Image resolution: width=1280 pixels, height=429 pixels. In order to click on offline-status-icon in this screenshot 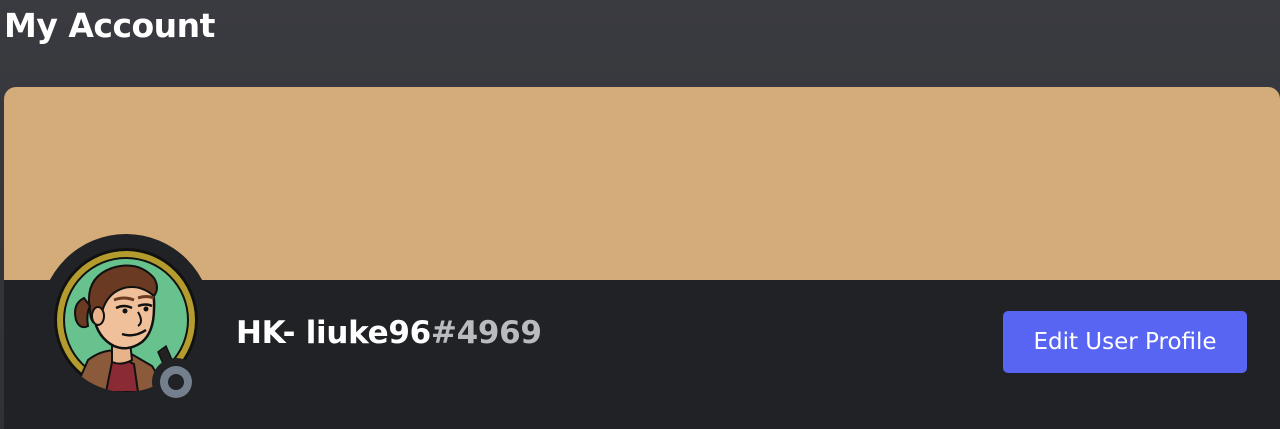, I will do `click(176, 382)`.